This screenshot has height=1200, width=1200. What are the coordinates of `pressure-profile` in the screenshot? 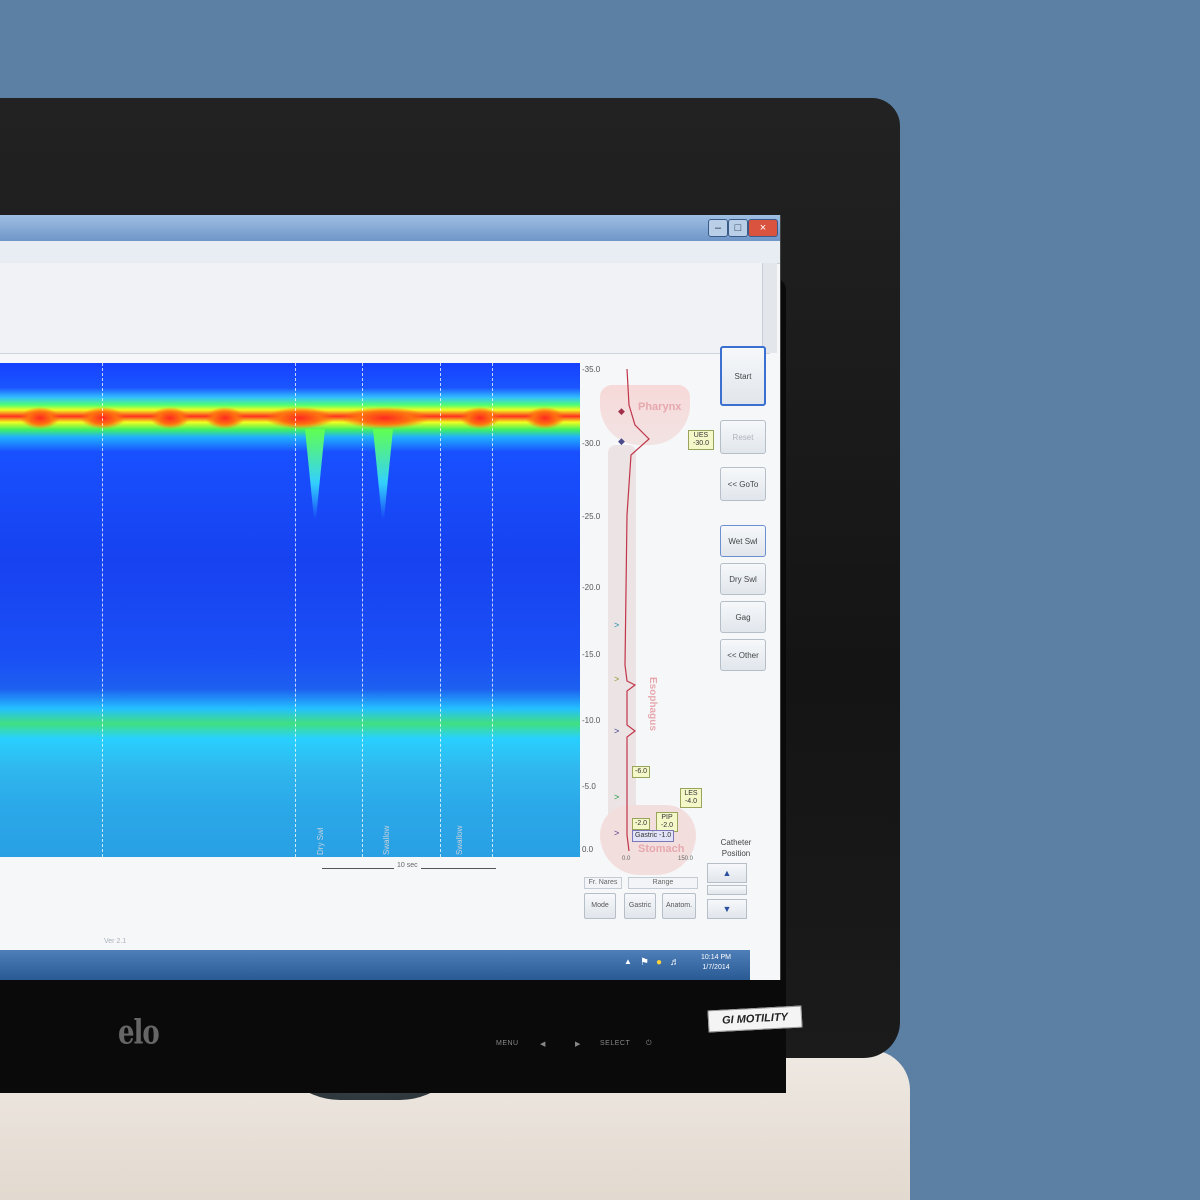 It's located at (637, 610).